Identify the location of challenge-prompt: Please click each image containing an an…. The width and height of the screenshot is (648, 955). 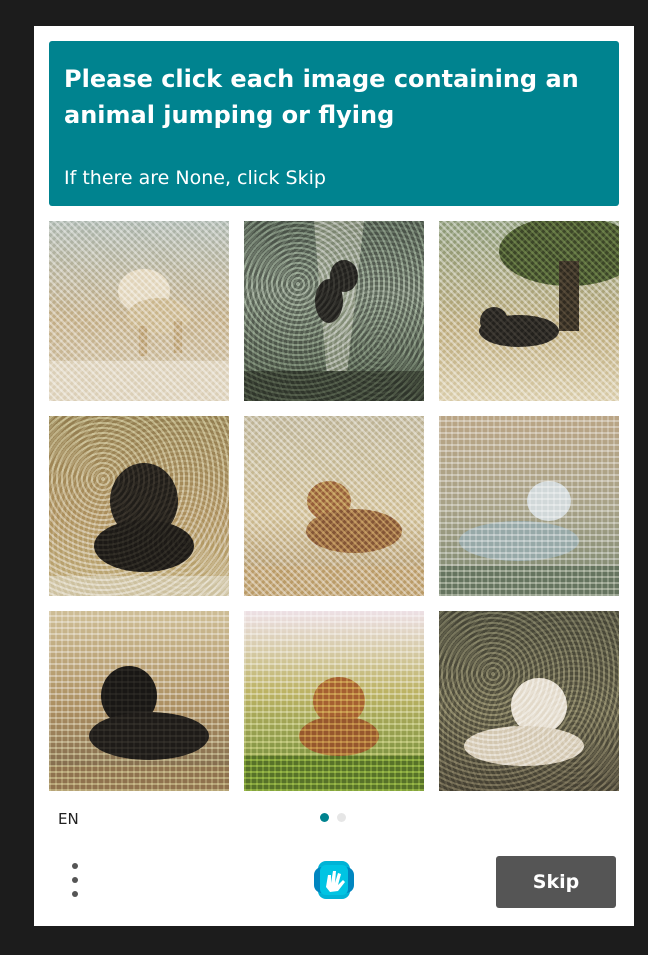
(321, 97).